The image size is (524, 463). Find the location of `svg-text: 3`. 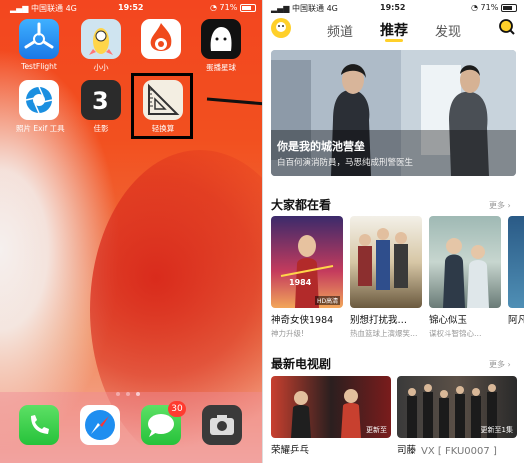

svg-text: 3 is located at coordinates (100, 101).